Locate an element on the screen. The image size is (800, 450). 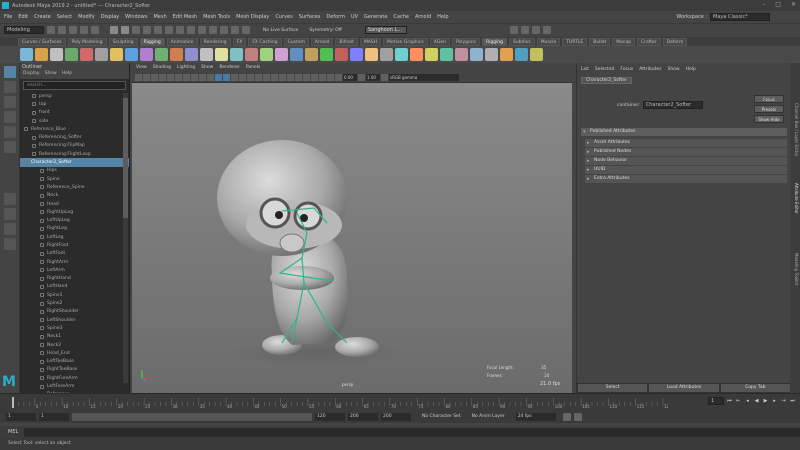
exposure-field: 0.00 is located at coordinates (350, 77).